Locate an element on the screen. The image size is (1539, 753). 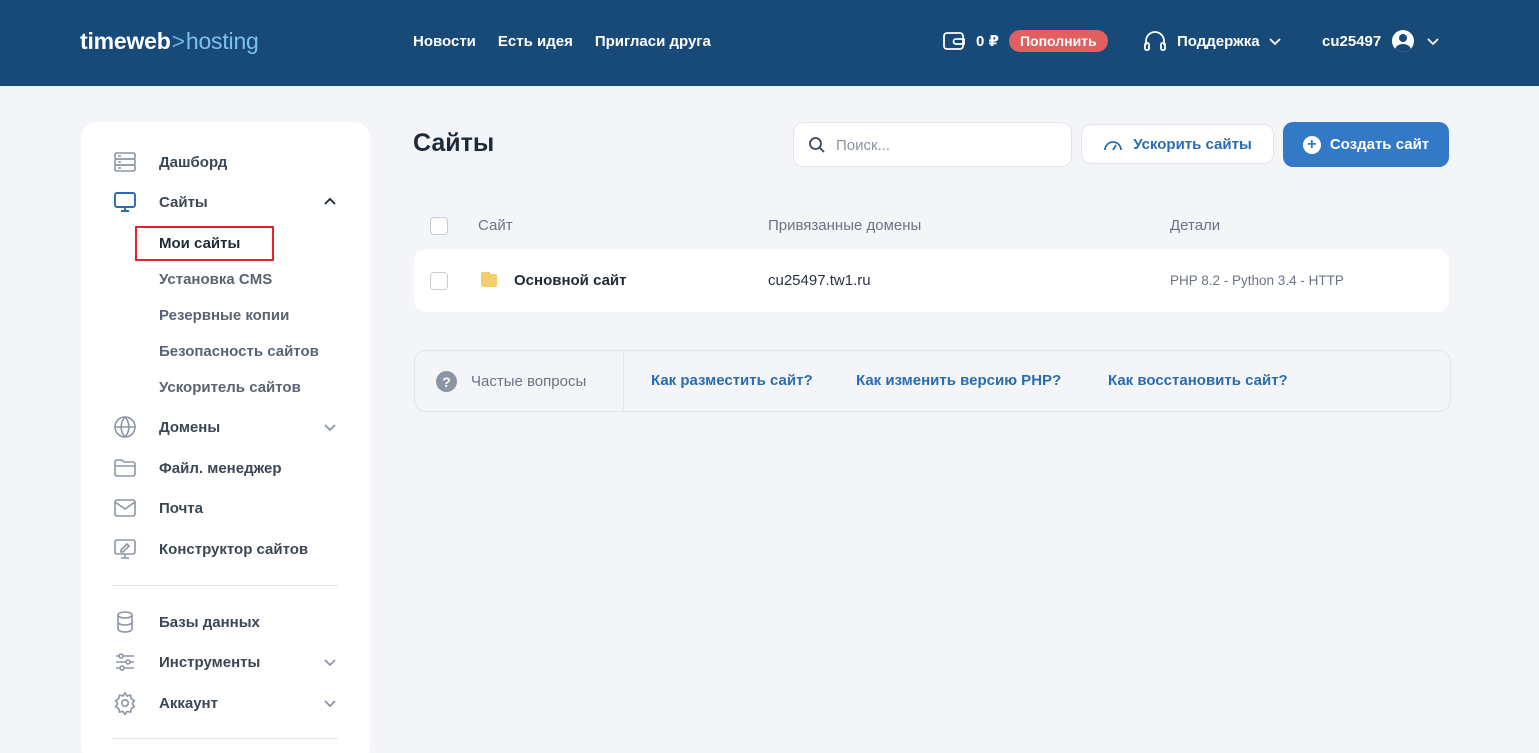
server-icon is located at coordinates (125, 162).